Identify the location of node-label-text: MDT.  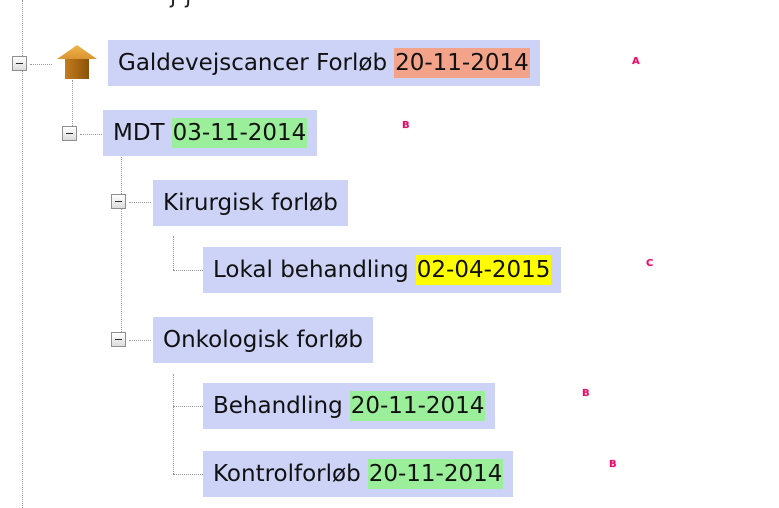
(139, 133).